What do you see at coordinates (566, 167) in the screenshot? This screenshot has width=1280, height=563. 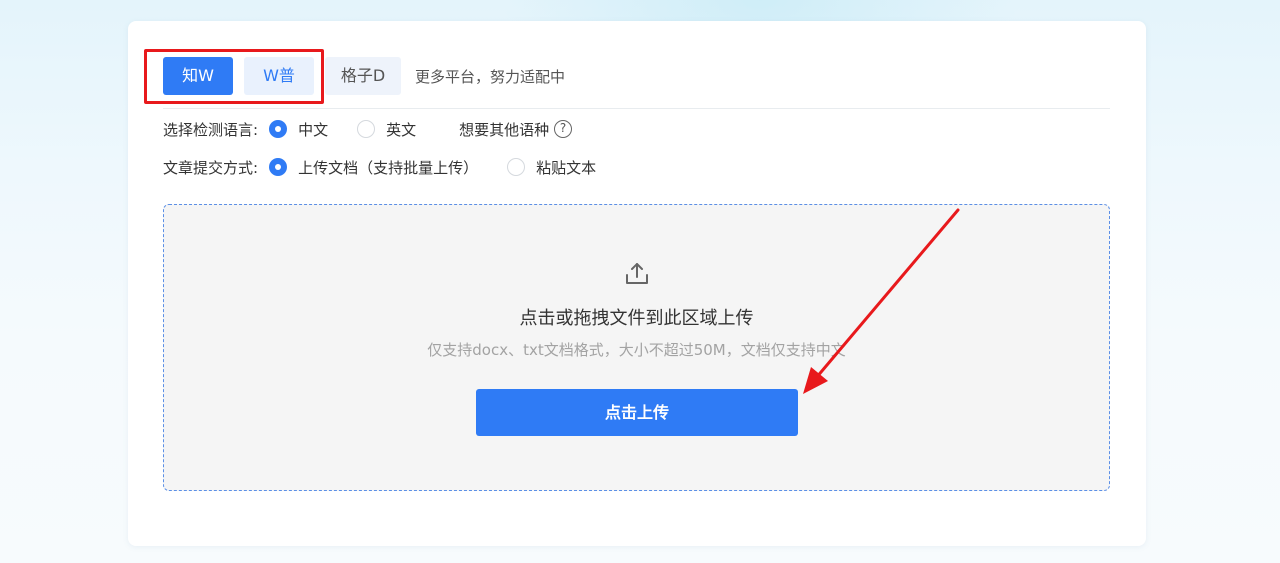 I see `radio-paste-text-label: 粘贴文本` at bounding box center [566, 167].